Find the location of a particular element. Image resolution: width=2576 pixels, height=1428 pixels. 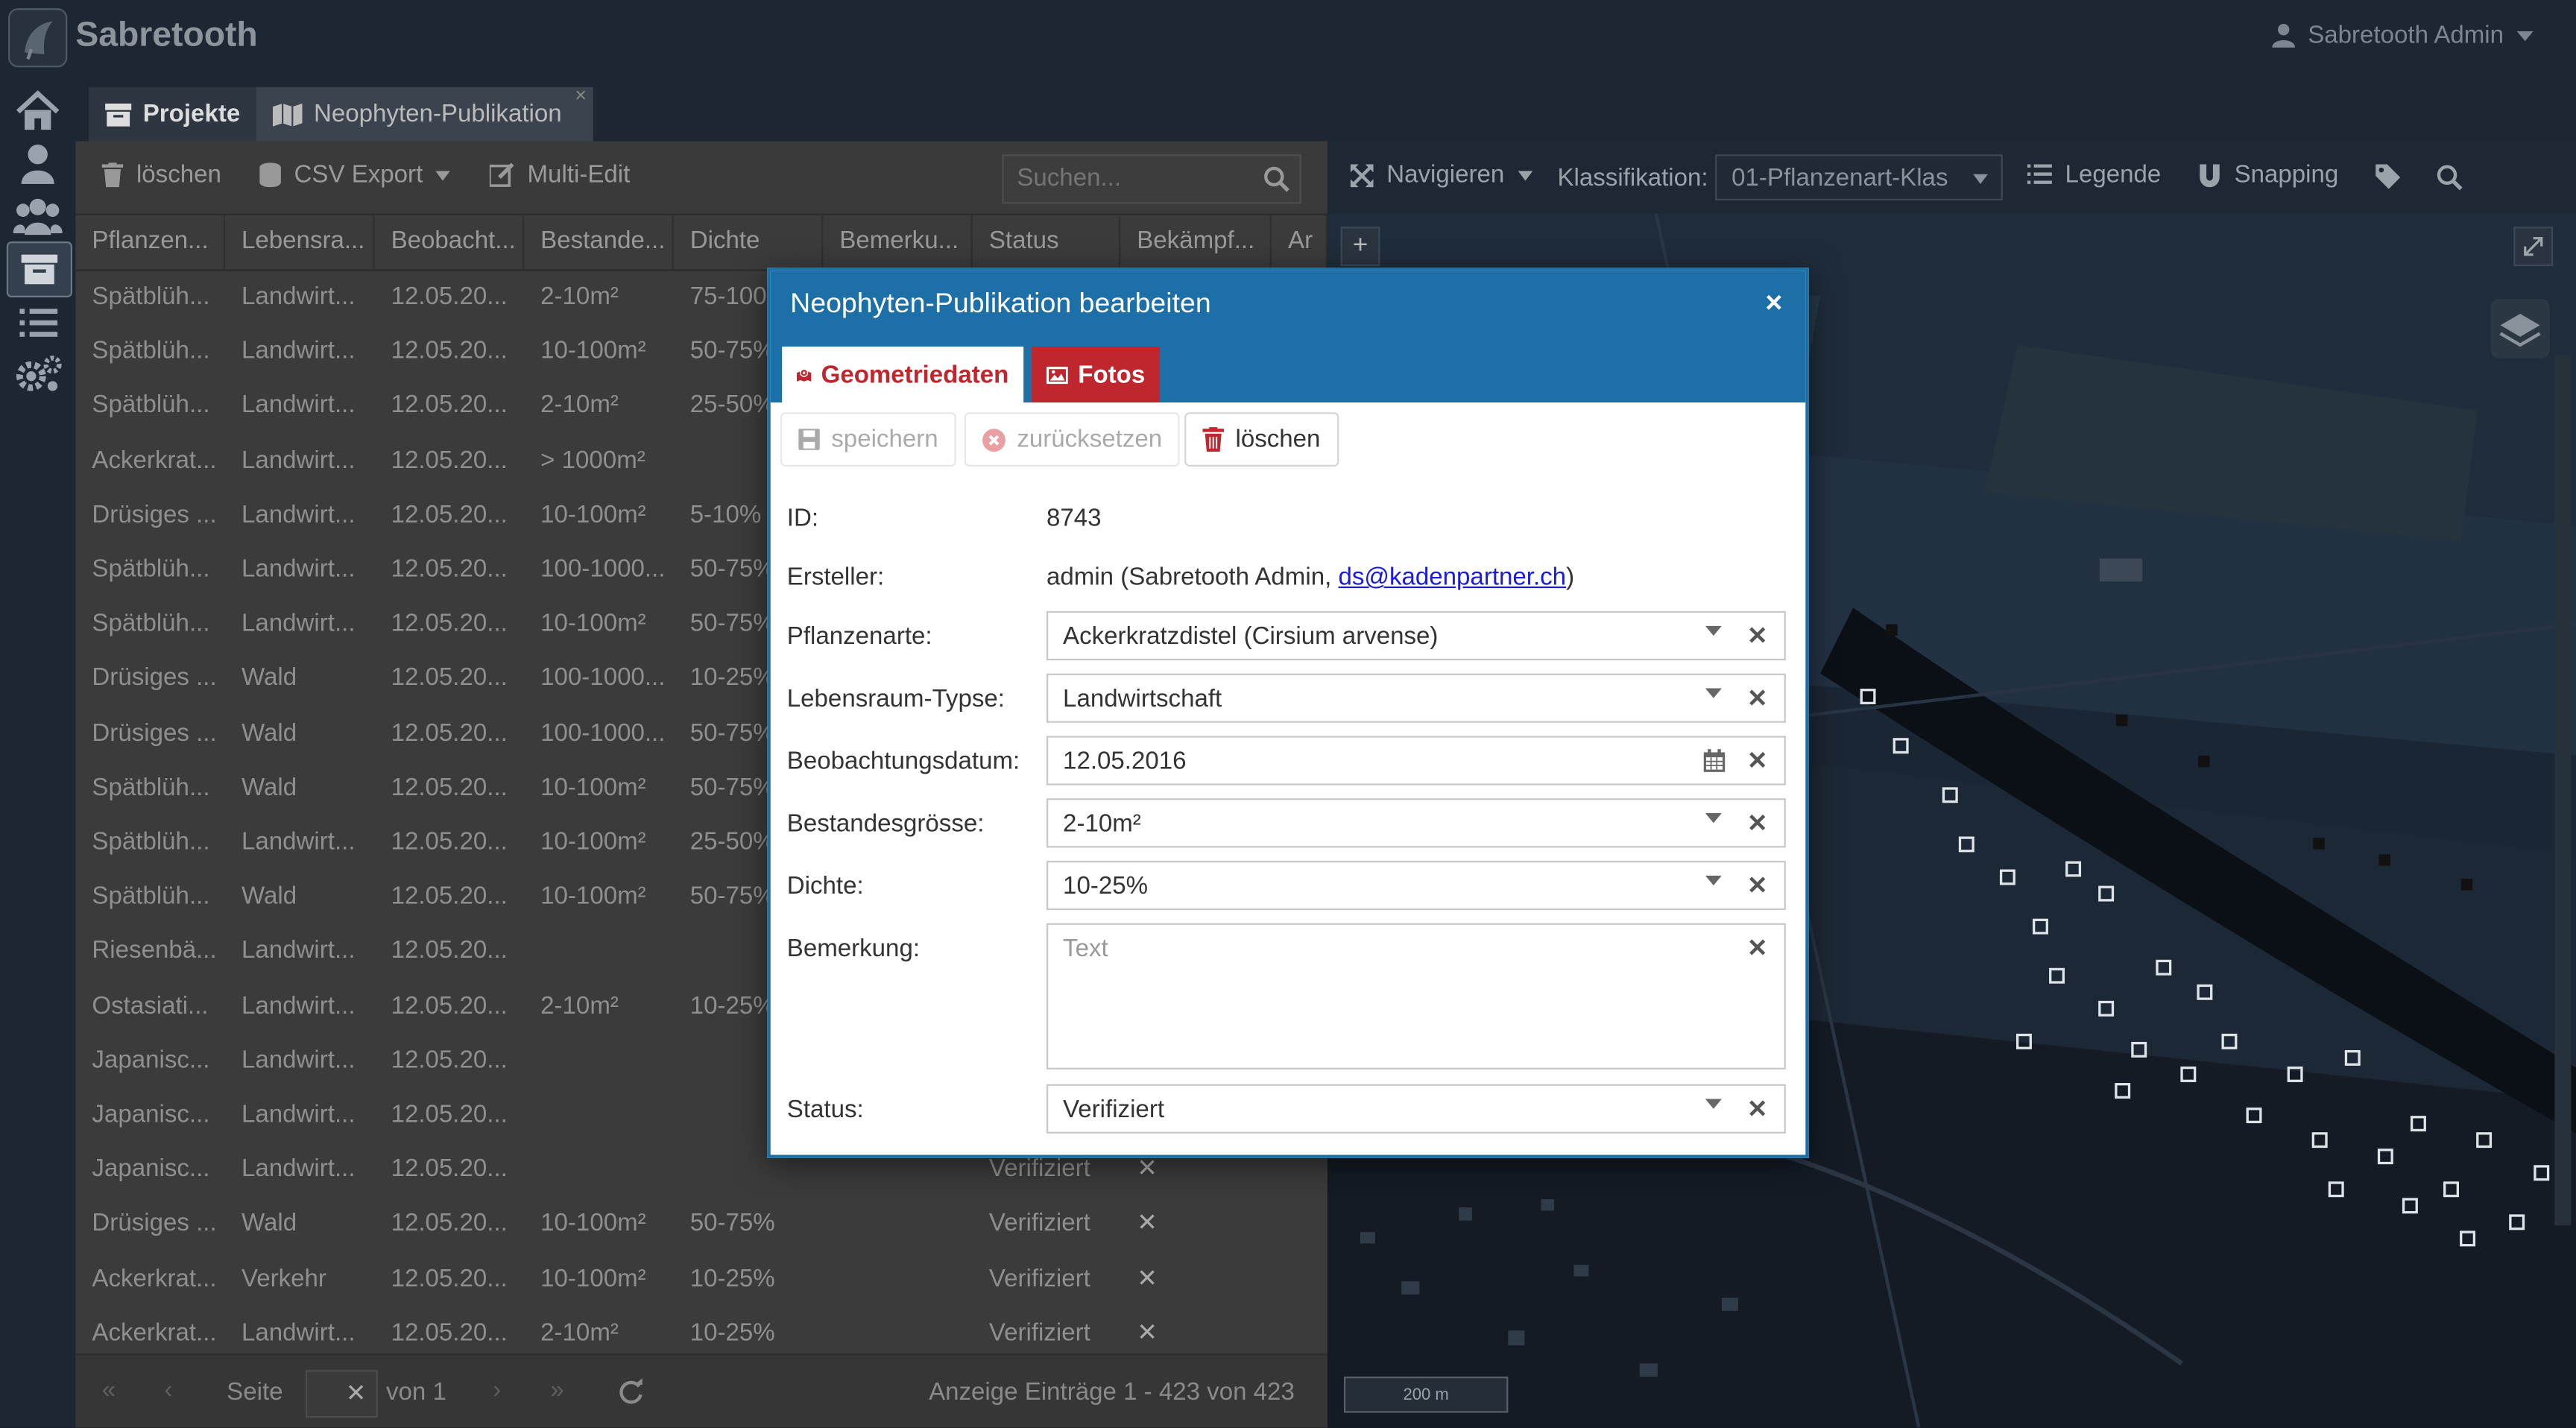

table-cell: Wald is located at coordinates (269, 732).